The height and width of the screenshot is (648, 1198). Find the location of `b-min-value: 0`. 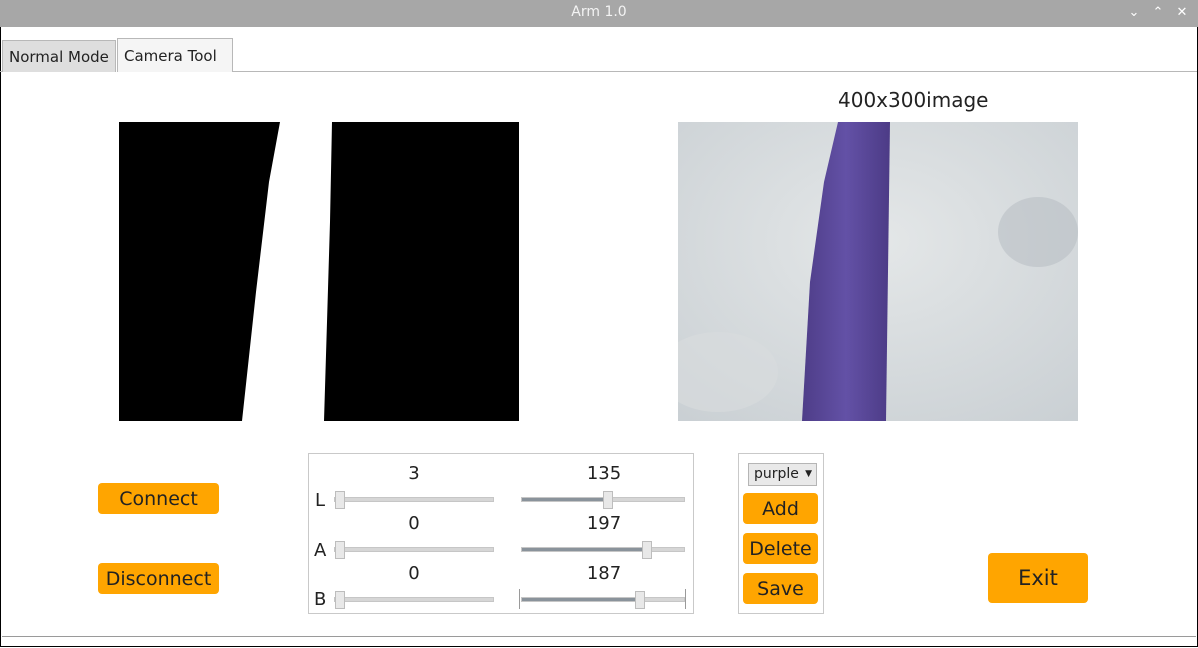

b-min-value: 0 is located at coordinates (414, 573).